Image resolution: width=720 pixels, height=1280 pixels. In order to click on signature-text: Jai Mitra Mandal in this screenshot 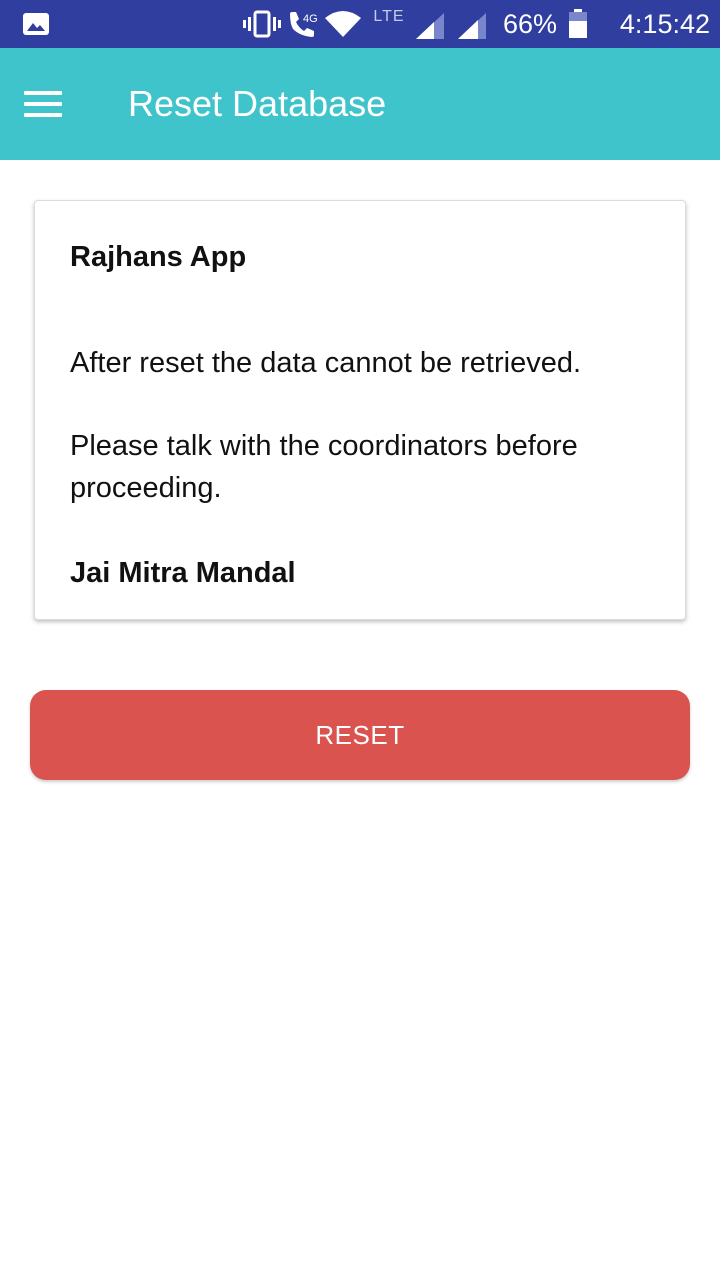, I will do `click(183, 573)`.